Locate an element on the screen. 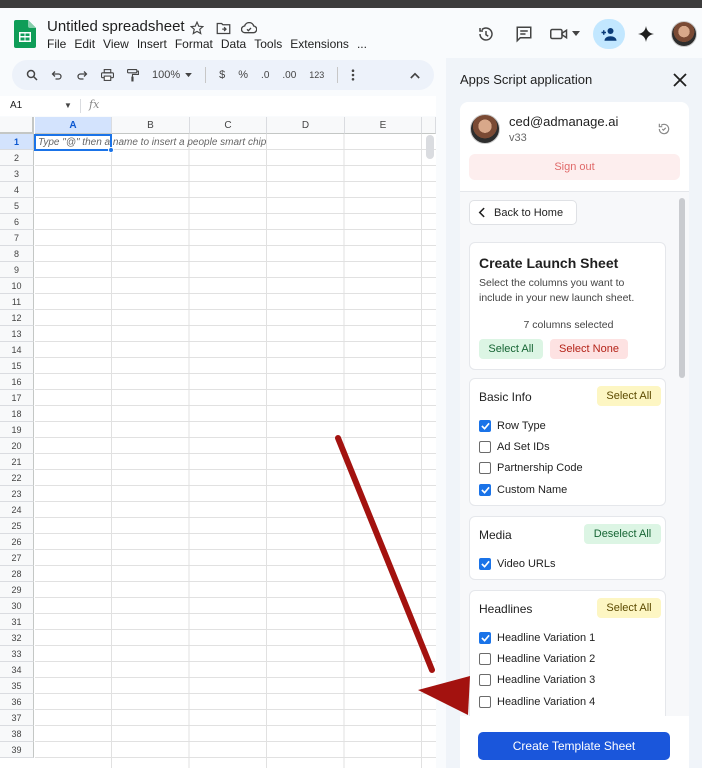  column-header: D is located at coordinates (306, 125).